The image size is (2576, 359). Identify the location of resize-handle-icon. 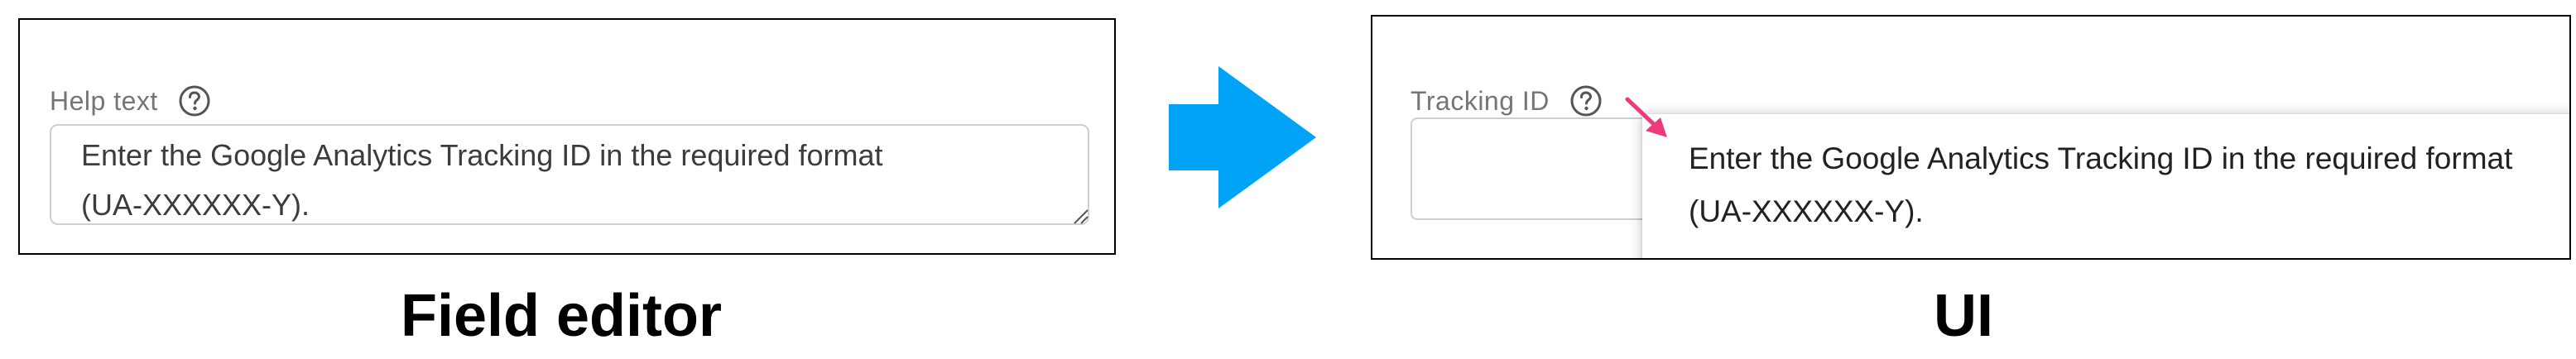
(1080, 216).